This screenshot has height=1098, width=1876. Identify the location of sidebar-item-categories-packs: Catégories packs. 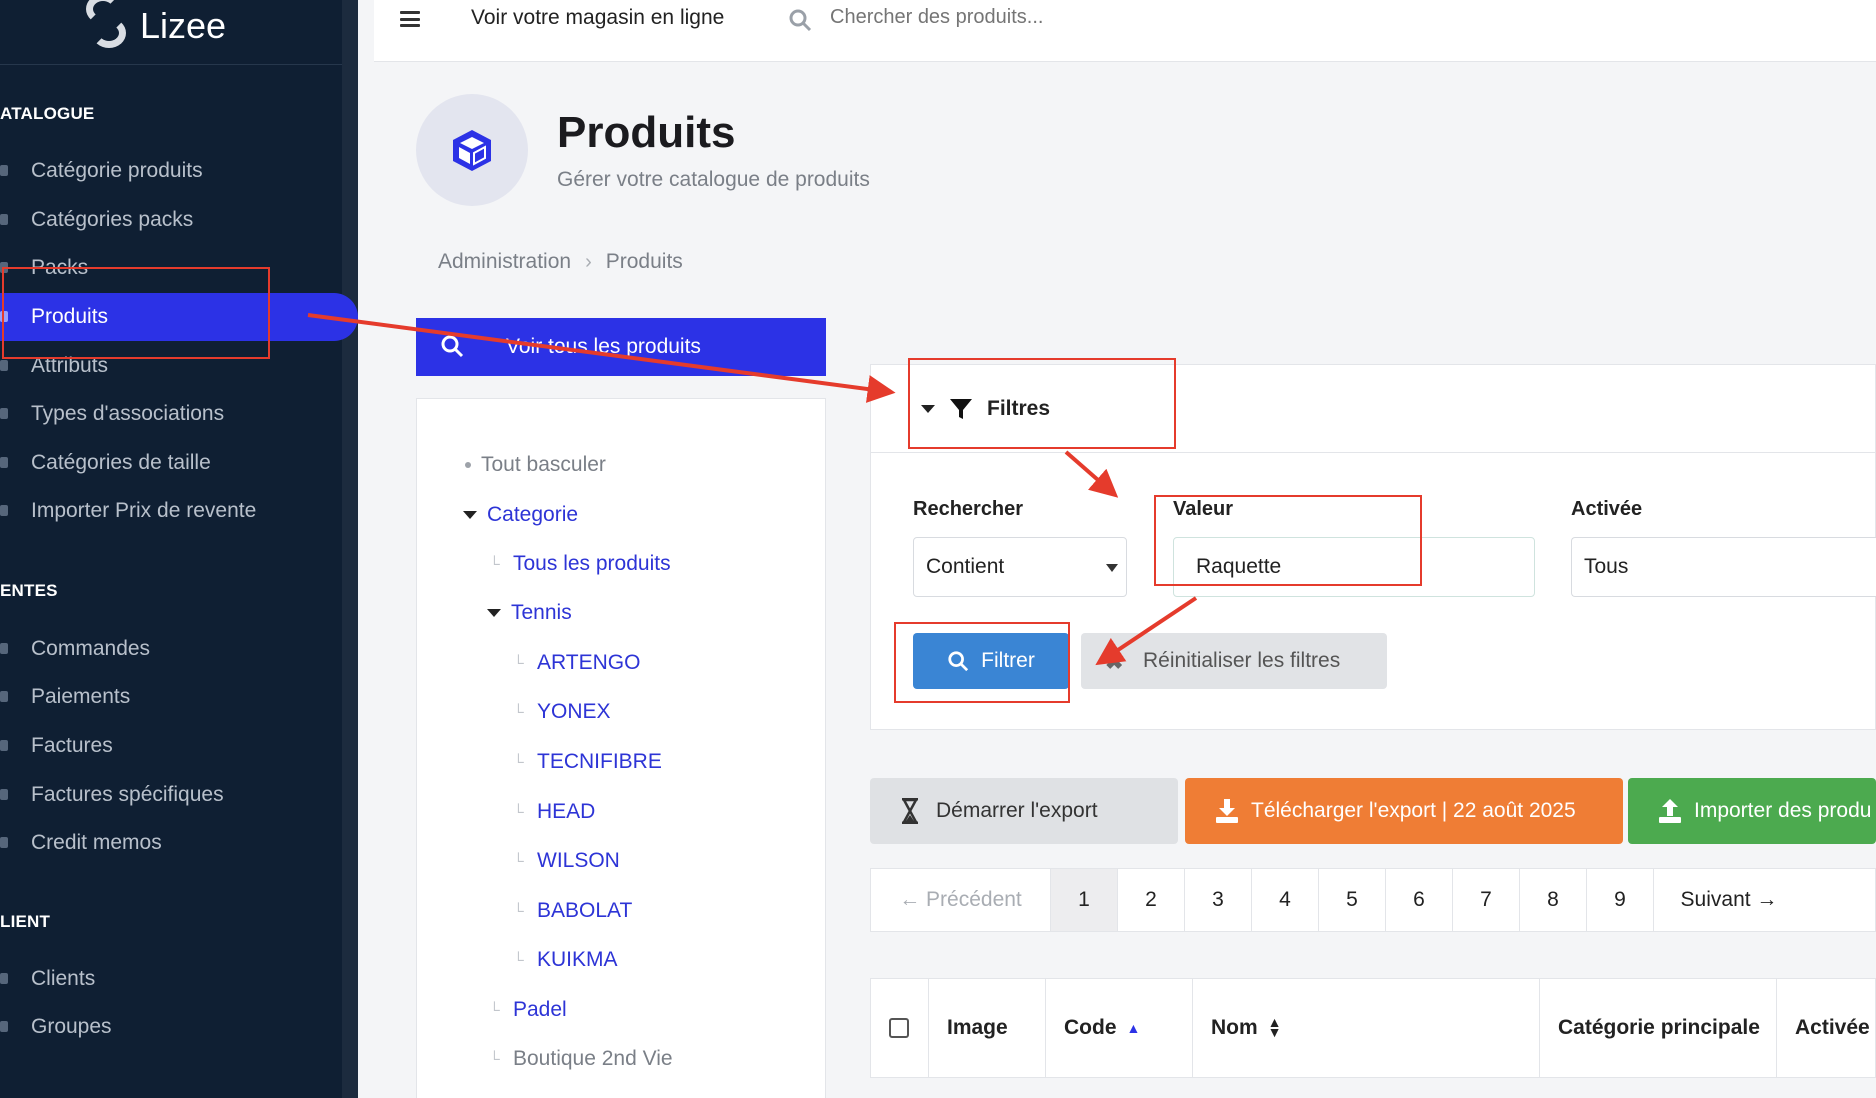
(171, 220).